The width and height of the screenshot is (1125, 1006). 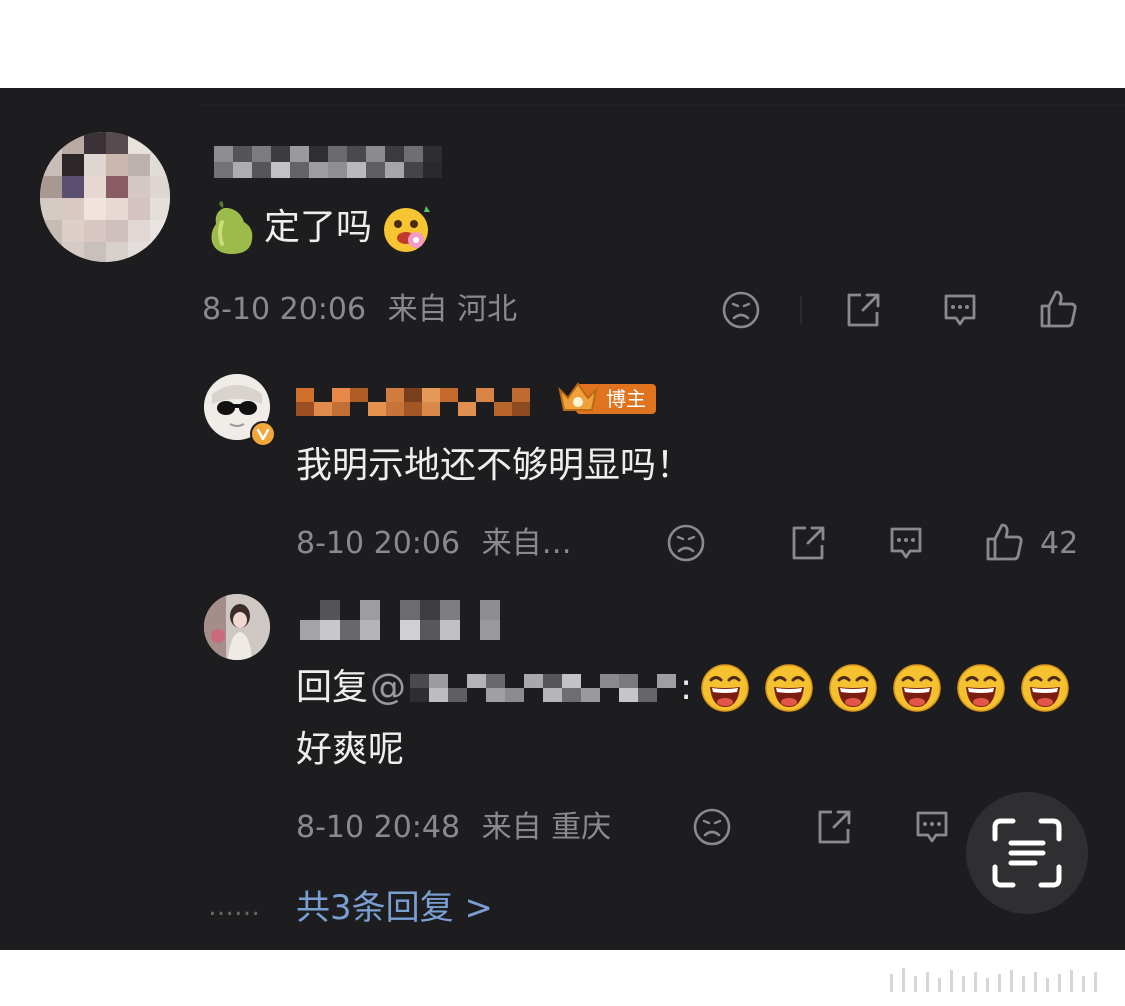 I want to click on drooling-emoji-icon, so click(x=408, y=228).